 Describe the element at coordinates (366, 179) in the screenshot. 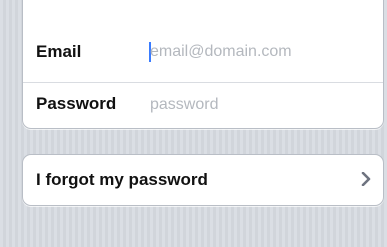

I see `chevron-right-icon` at that location.